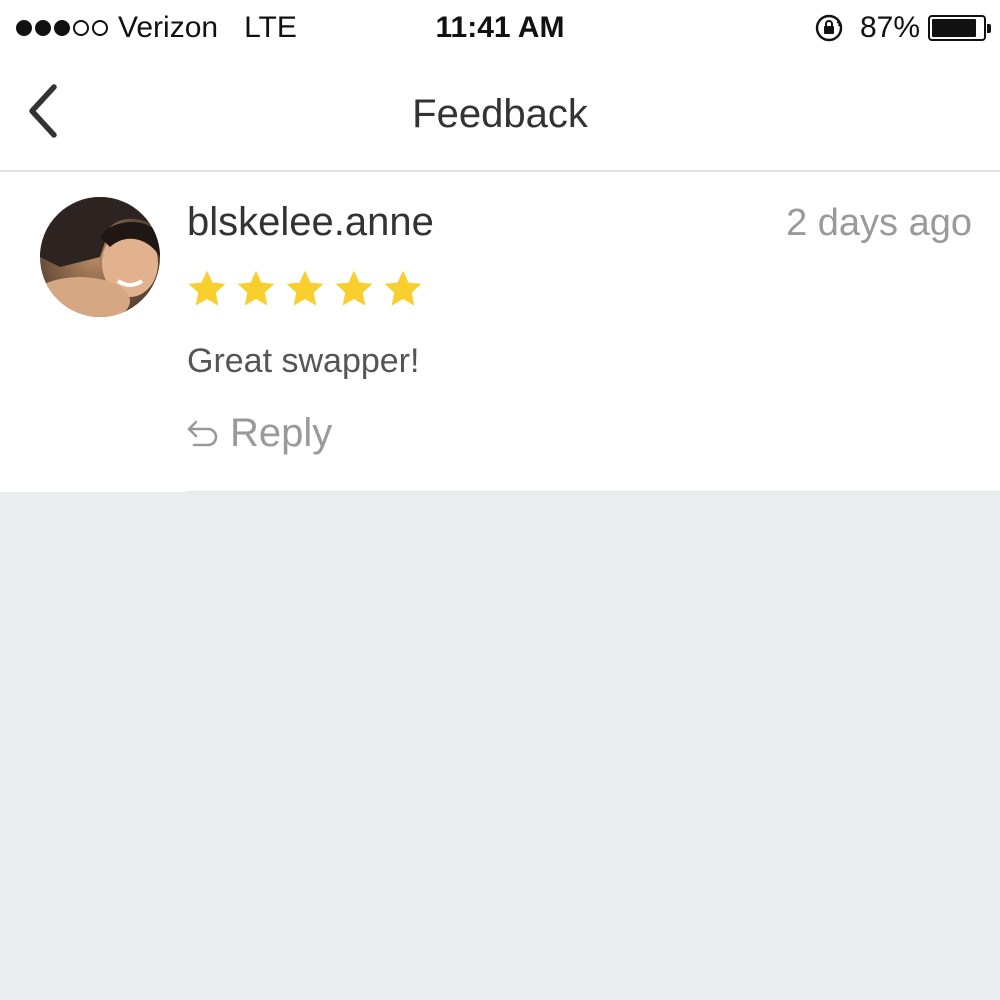 The height and width of the screenshot is (1000, 1000). Describe the element at coordinates (593, 491) in the screenshot. I see `divider` at that location.